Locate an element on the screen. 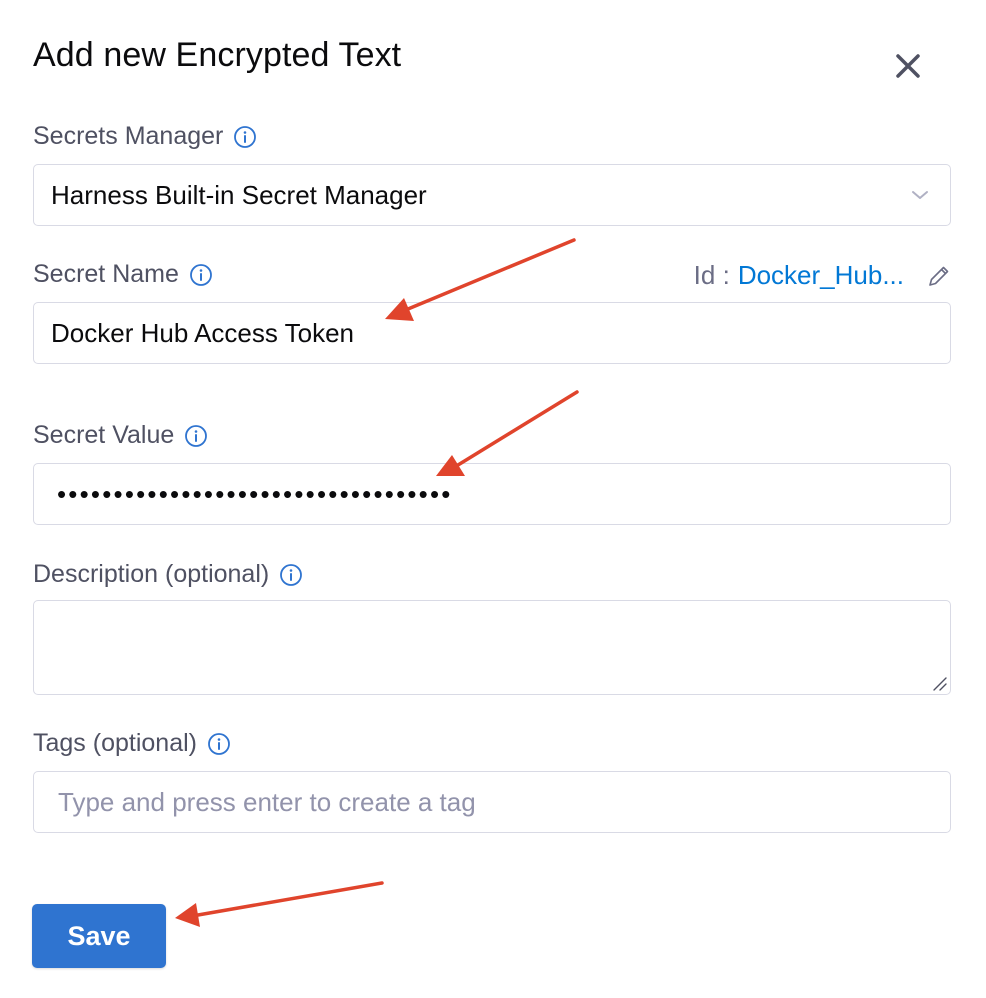  description-textarea is located at coordinates (492, 647).